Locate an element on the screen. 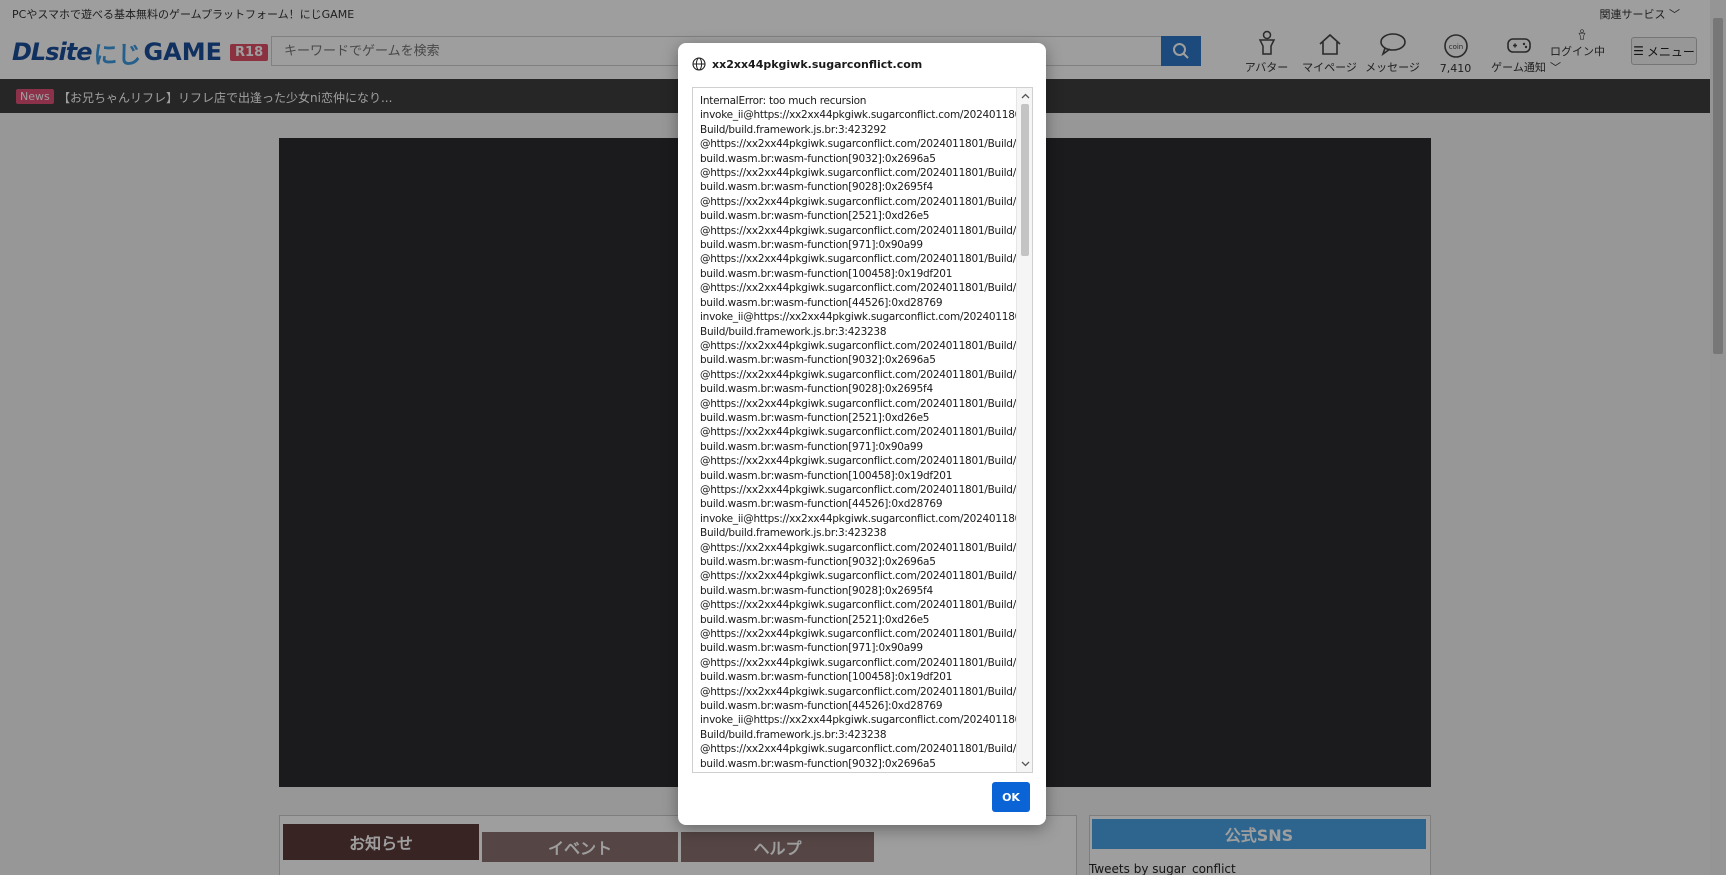 The image size is (1726, 875). dialog-scrollbar is located at coordinates (1024, 430).